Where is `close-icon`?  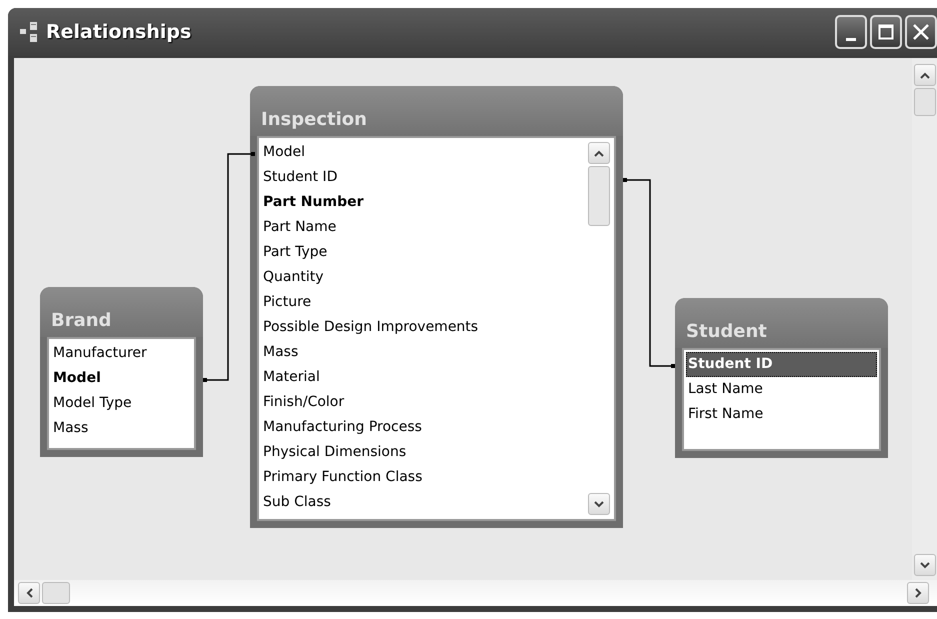 close-icon is located at coordinates (921, 32).